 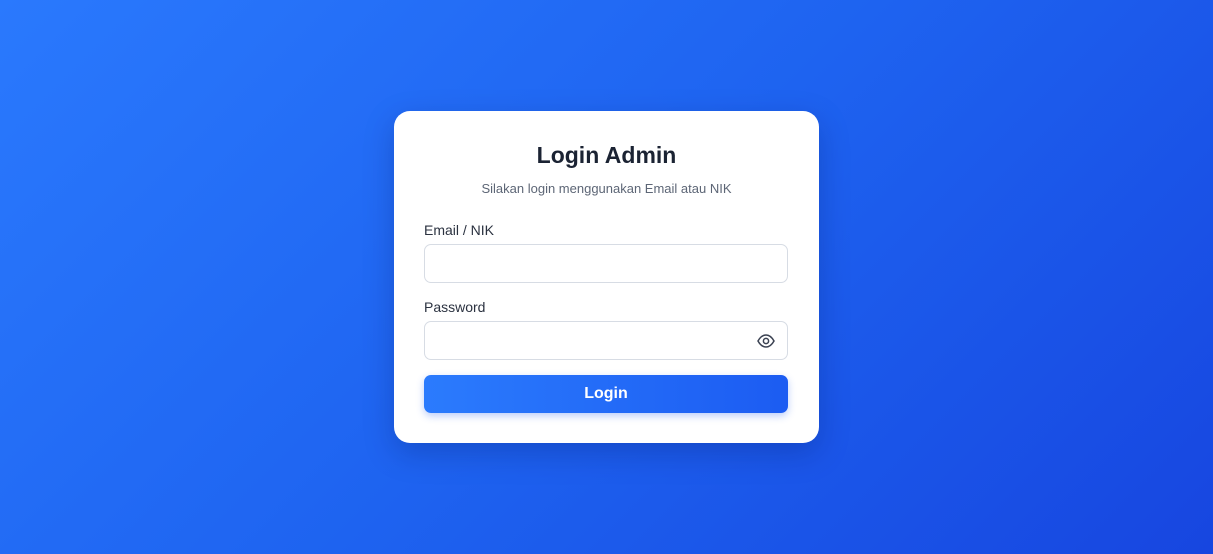 I want to click on email-field, so click(x=606, y=263).